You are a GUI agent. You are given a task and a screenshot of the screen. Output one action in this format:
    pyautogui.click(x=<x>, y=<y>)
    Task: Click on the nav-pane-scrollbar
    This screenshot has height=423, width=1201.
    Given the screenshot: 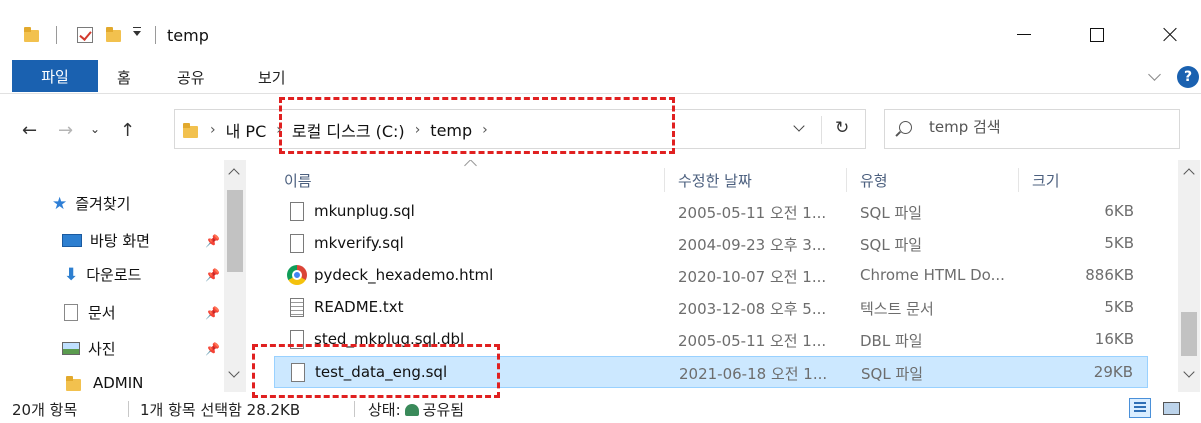 What is the action you would take?
    pyautogui.click(x=235, y=276)
    